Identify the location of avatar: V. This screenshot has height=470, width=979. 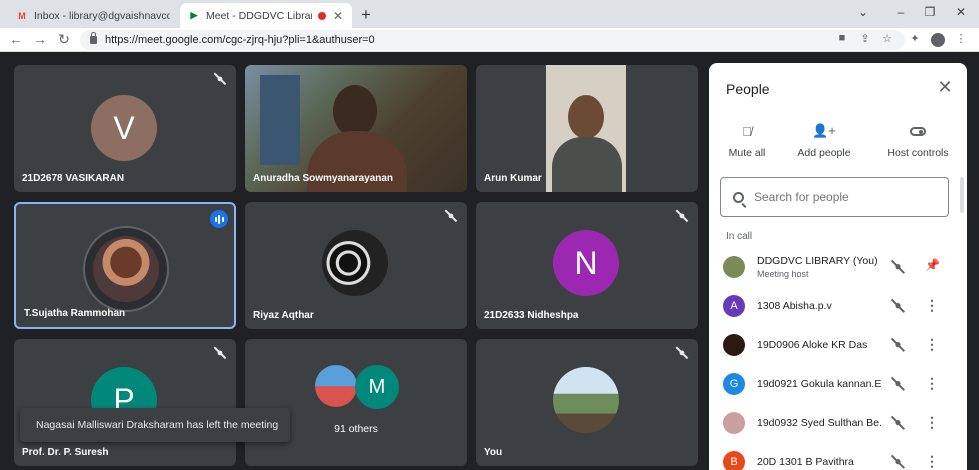
(124, 128).